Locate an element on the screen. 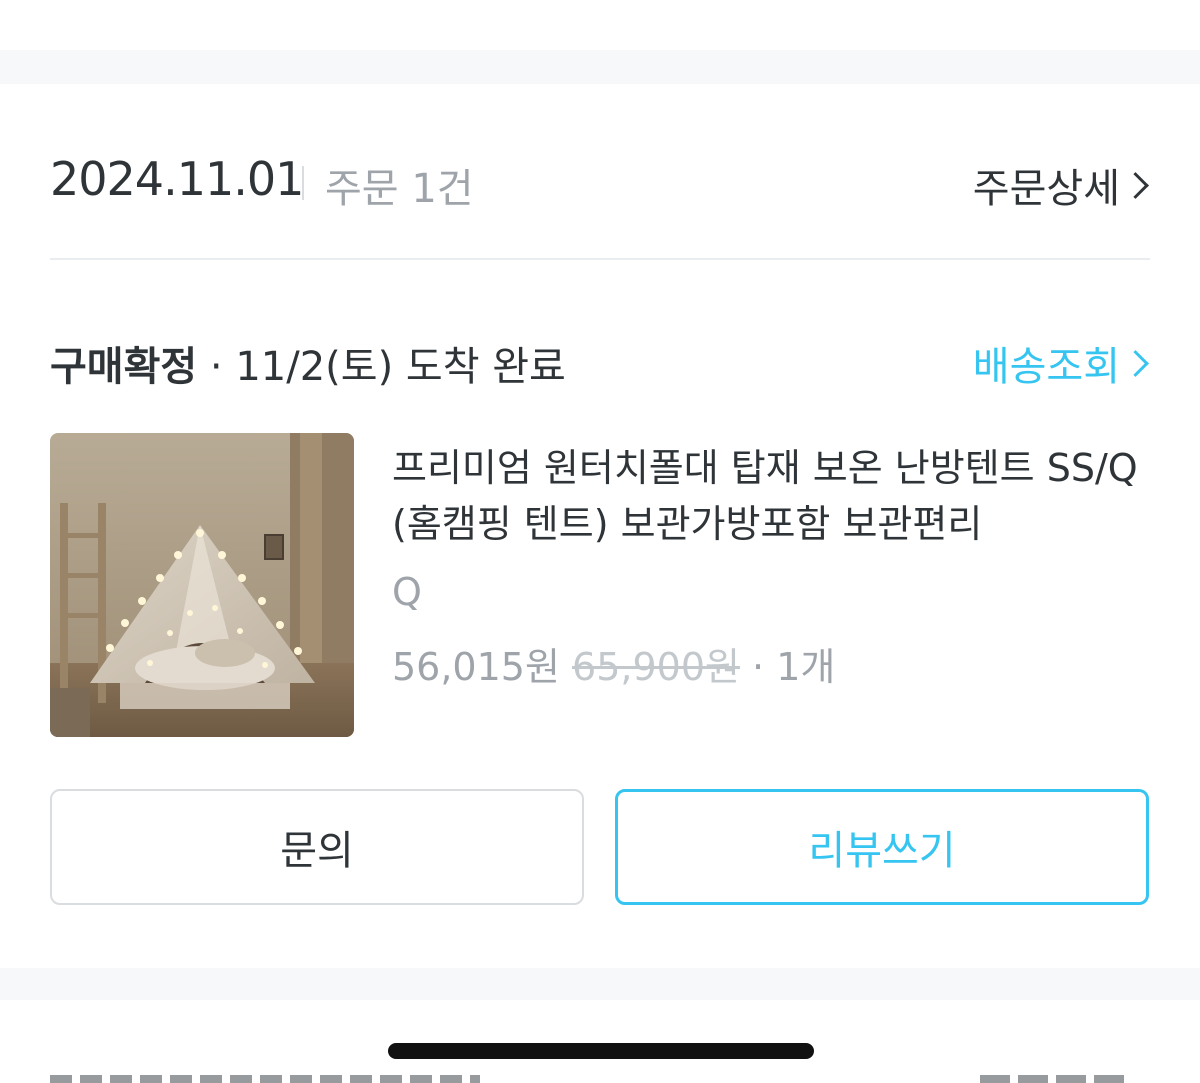 The height and width of the screenshot is (1083, 1200). sale-price: 56,015원 is located at coordinates (476, 667).